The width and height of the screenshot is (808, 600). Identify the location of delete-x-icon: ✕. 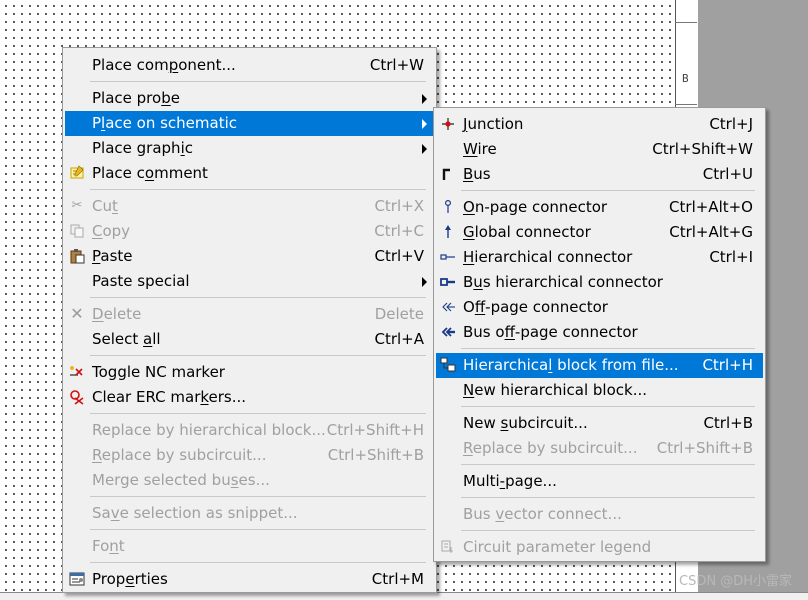
(77, 313).